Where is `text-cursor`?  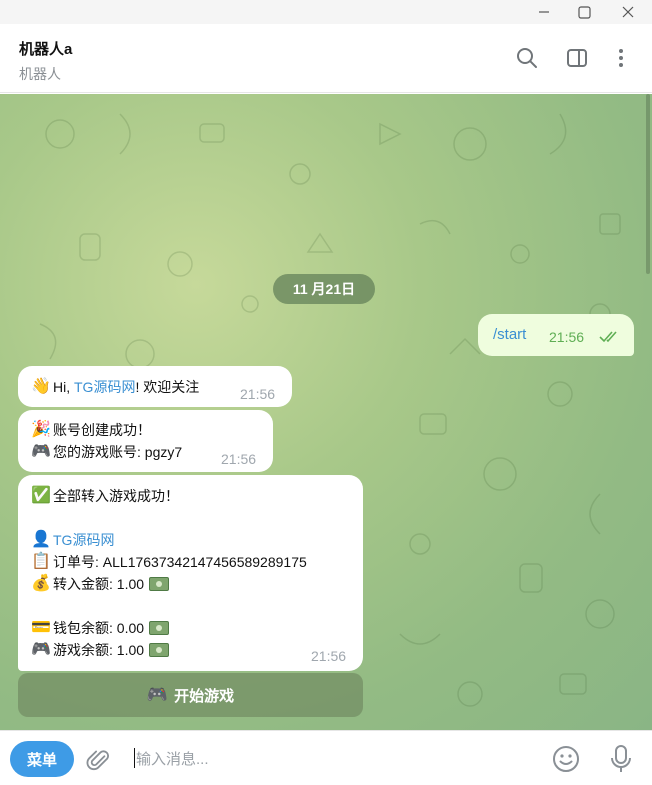
text-cursor is located at coordinates (134, 758).